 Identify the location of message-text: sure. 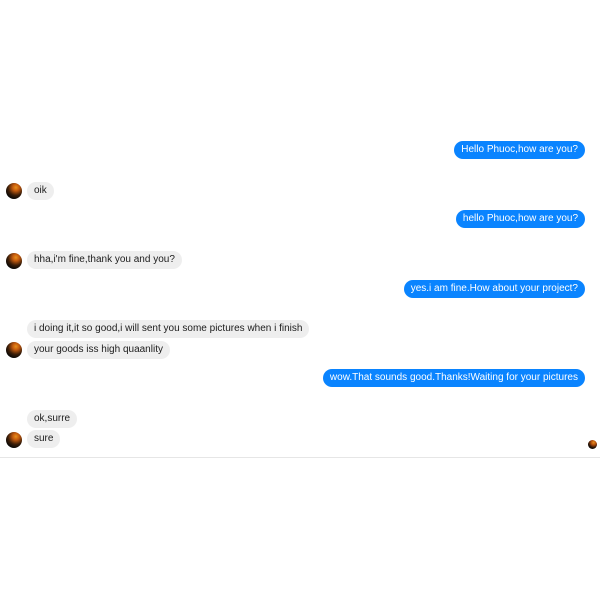
(44, 438).